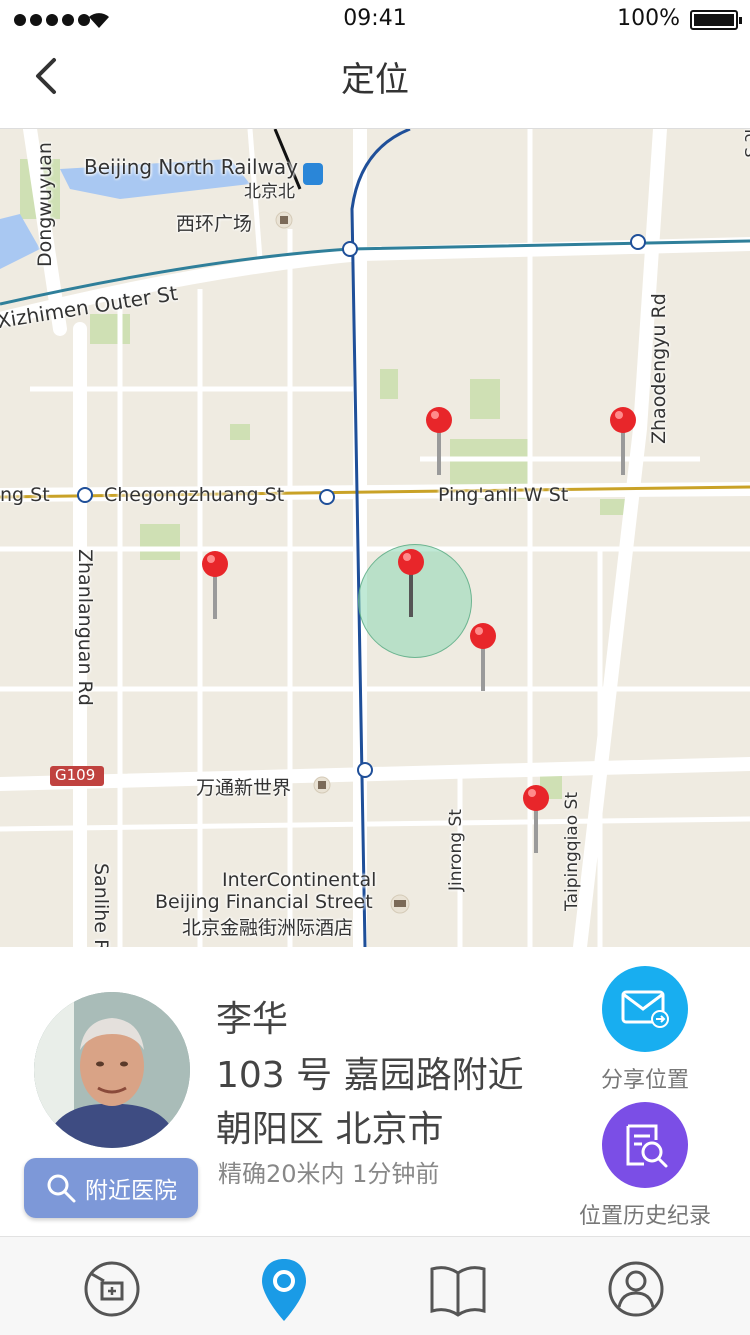  I want to click on battery-icon, so click(716, 20).